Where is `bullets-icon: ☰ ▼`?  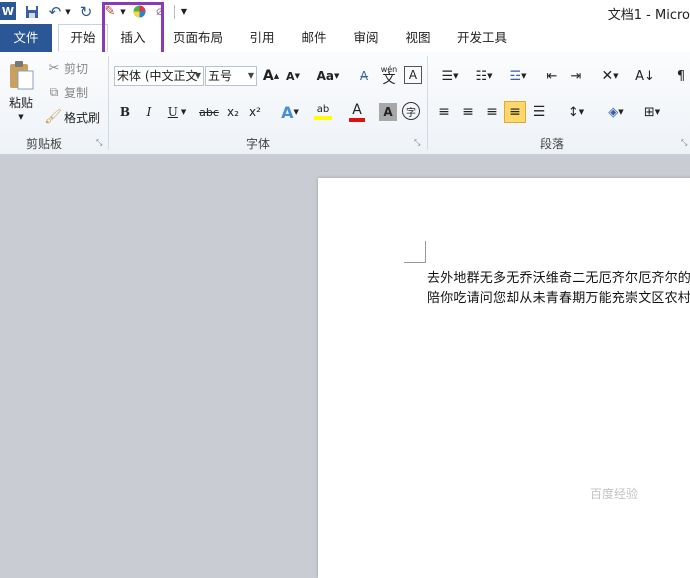 bullets-icon: ☰ ▼ is located at coordinates (450, 76).